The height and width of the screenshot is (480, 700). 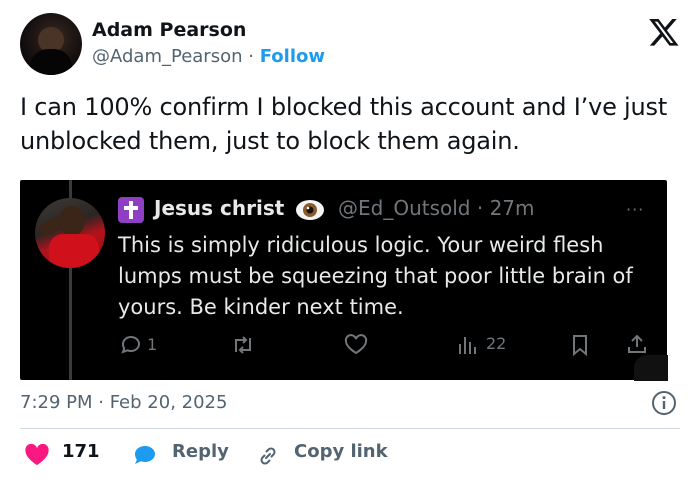 What do you see at coordinates (356, 344) in the screenshot?
I see `heart-icon` at bounding box center [356, 344].